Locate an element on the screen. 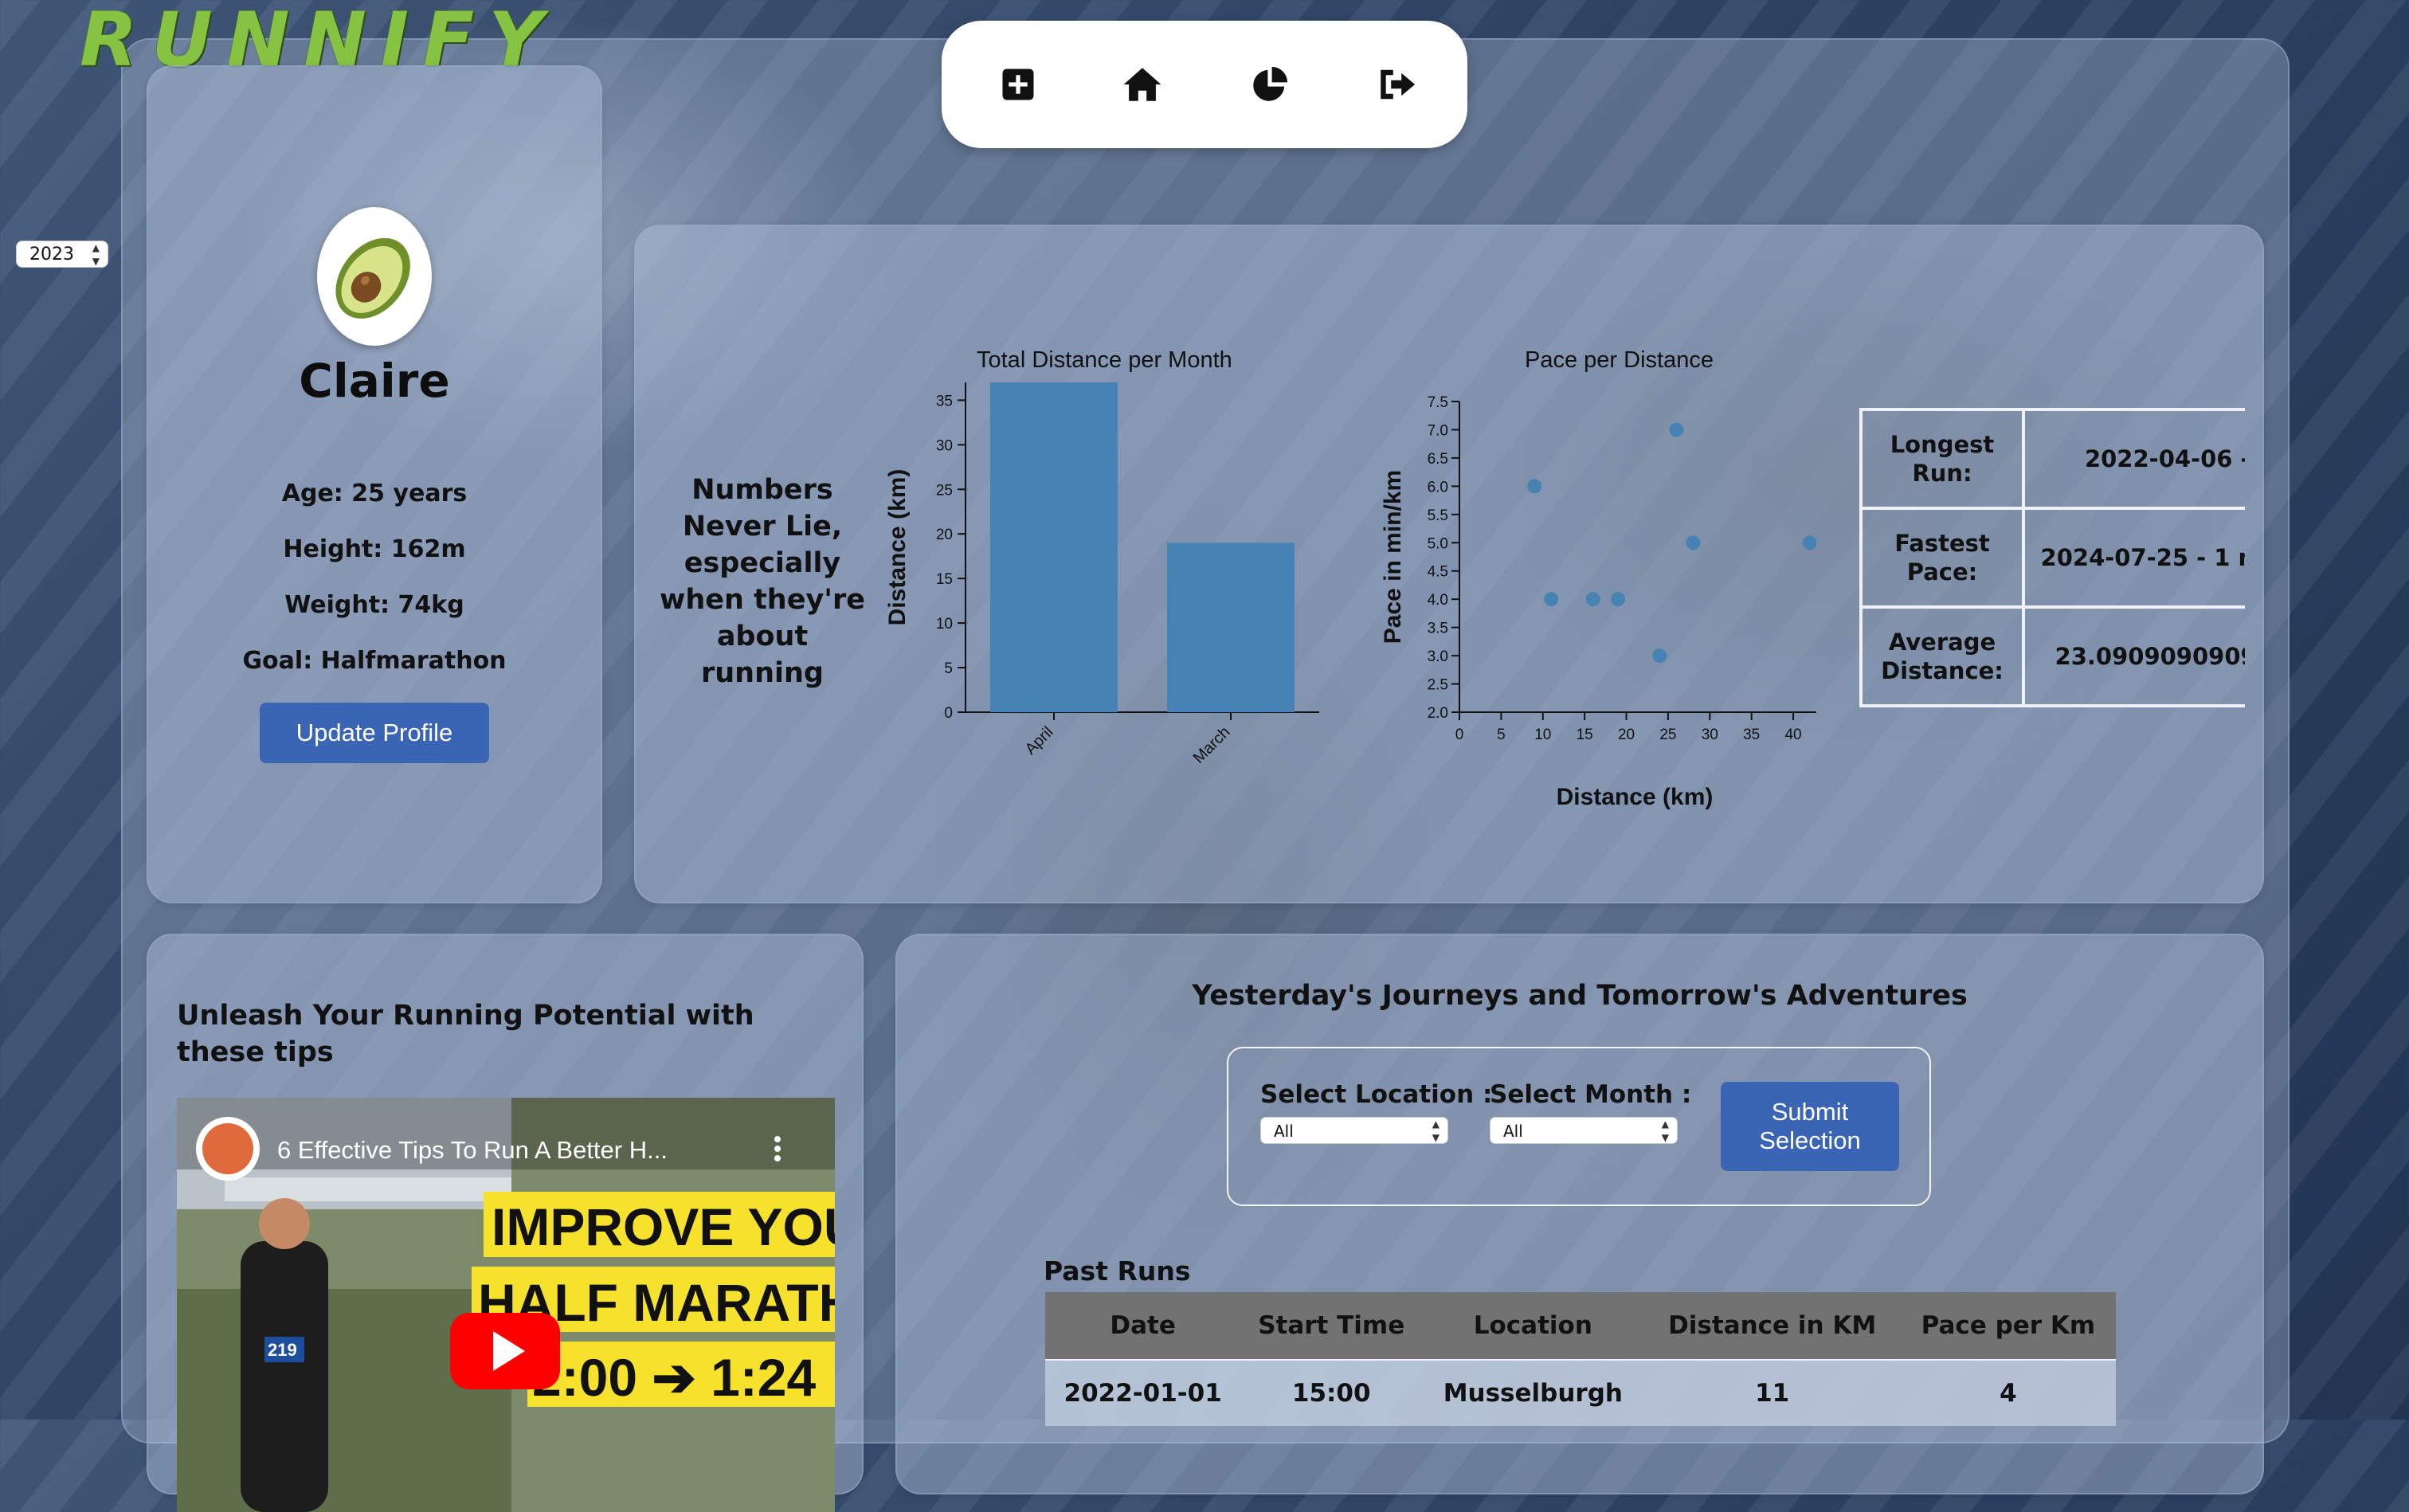  y-tick-label: 4.5 is located at coordinates (1438, 572).